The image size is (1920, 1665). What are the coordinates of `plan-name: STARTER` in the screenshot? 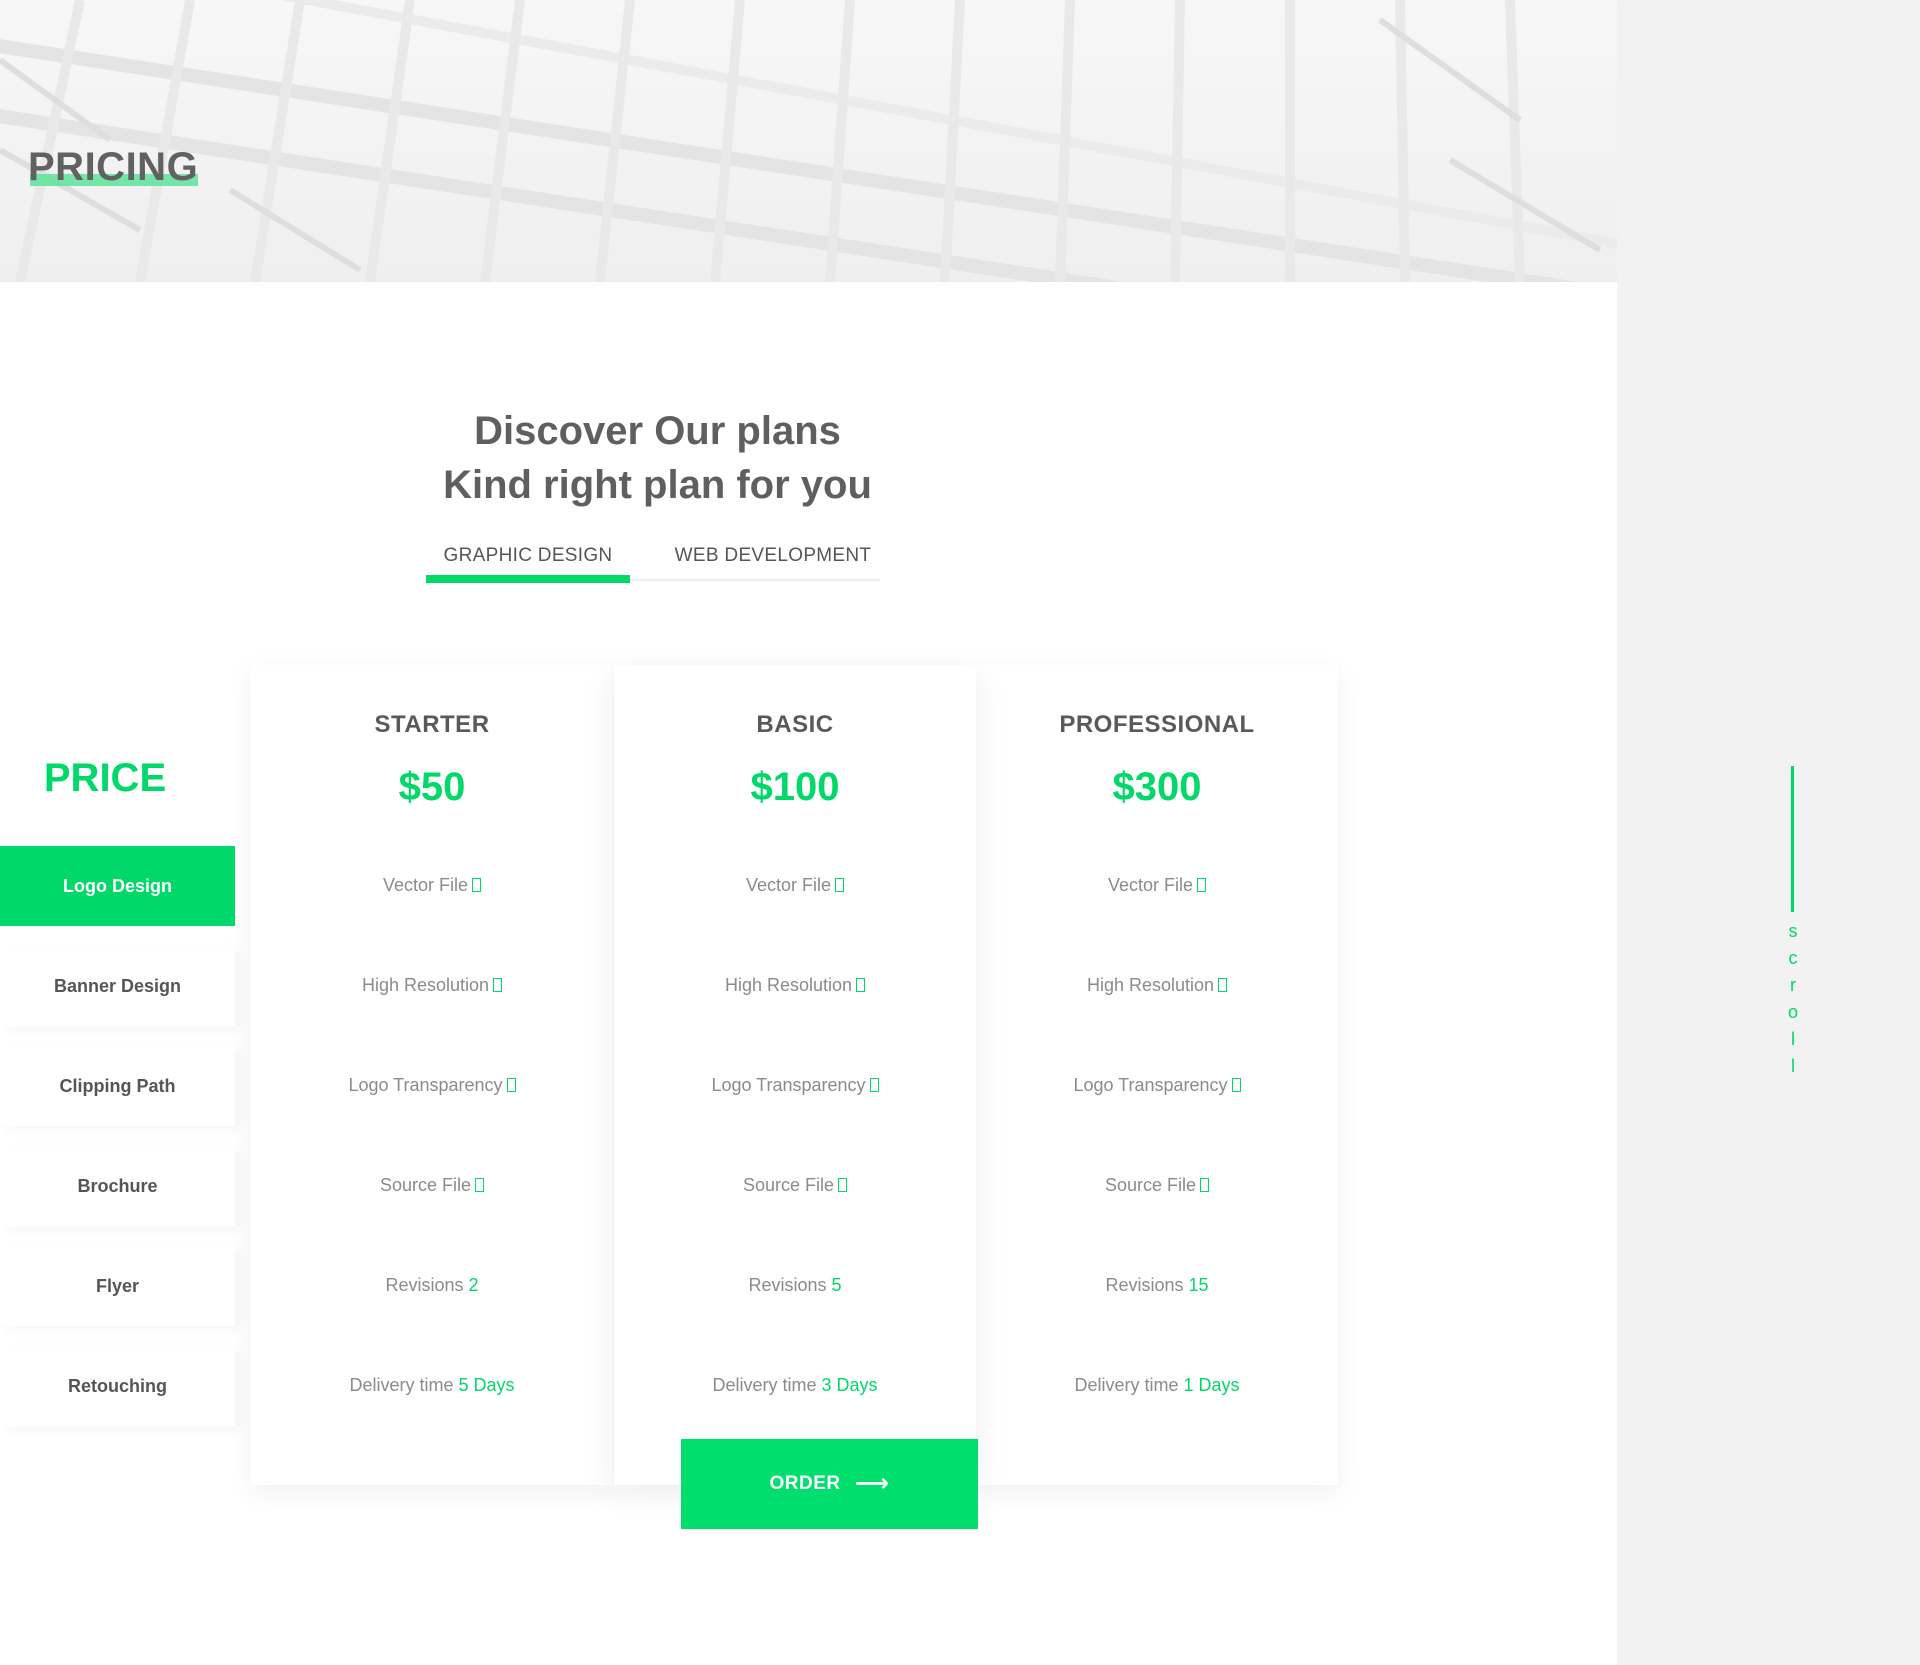 It's located at (432, 724).